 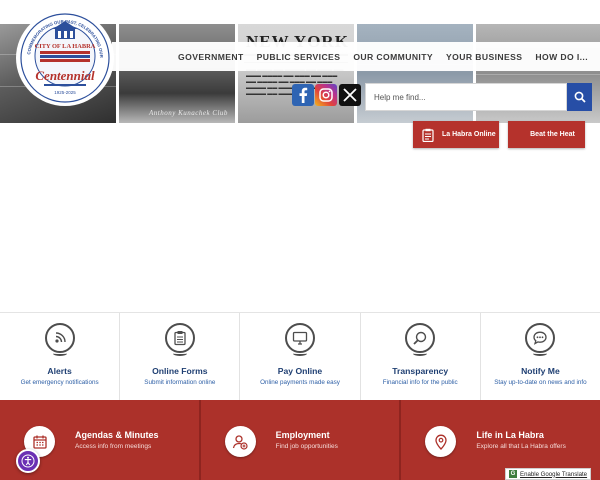 What do you see at coordinates (65, 92) in the screenshot?
I see `logo-years-text: 1925-2025` at bounding box center [65, 92].